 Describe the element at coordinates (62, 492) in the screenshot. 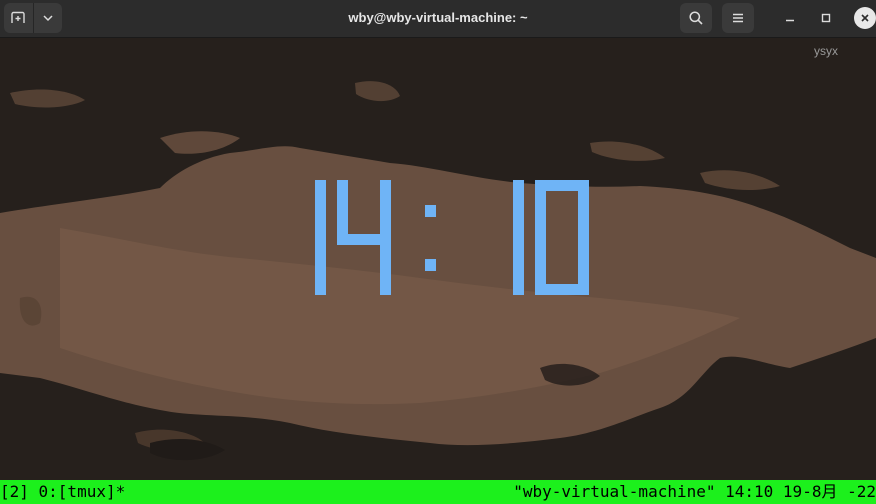

I see `status-left-window-list: [2] 0:[tmux]*` at that location.